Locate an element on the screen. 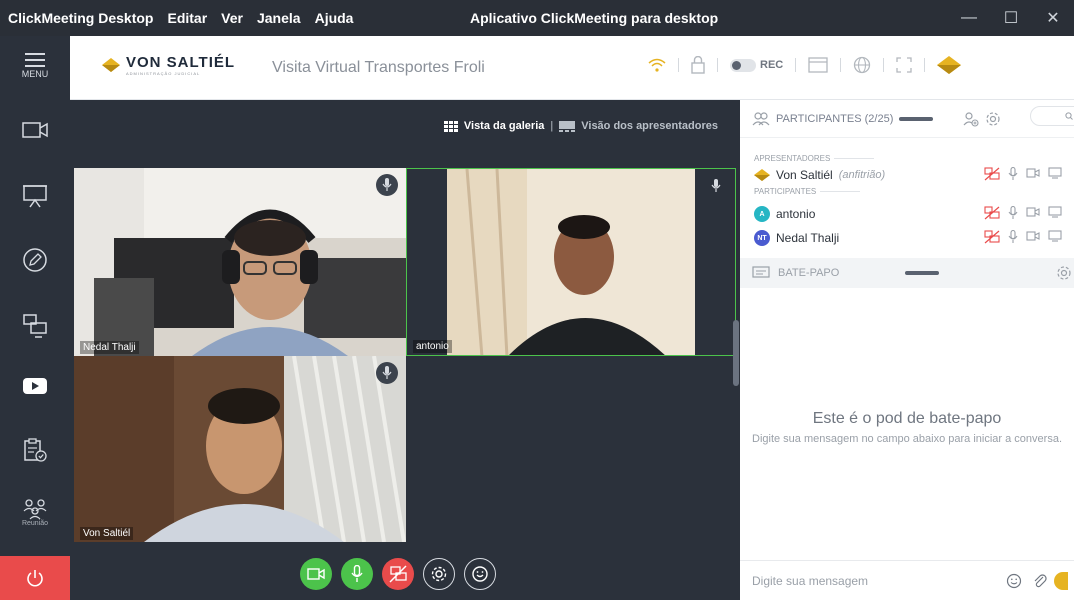  avatar: A is located at coordinates (762, 214).